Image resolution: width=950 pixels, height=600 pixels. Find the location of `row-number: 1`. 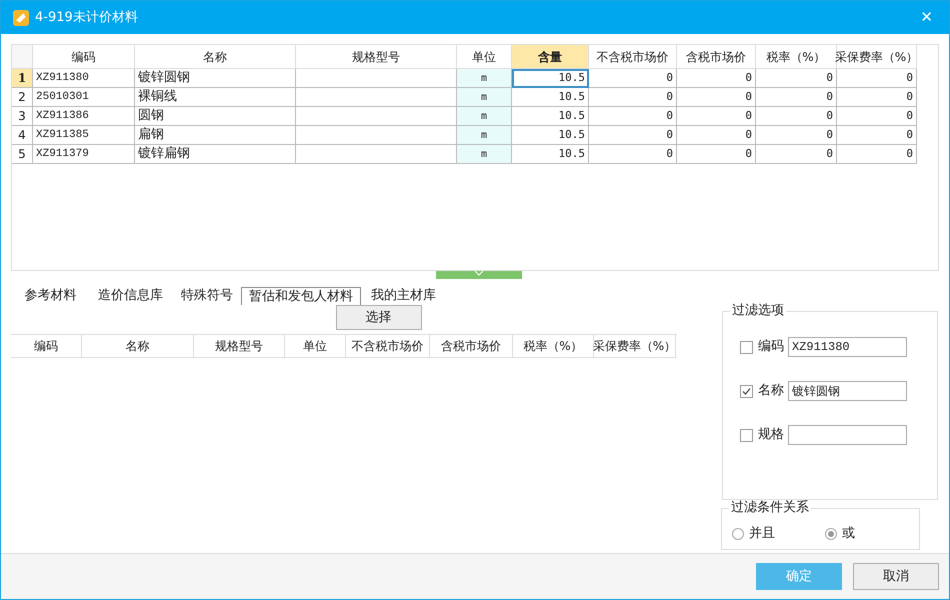

row-number: 1 is located at coordinates (22, 78).